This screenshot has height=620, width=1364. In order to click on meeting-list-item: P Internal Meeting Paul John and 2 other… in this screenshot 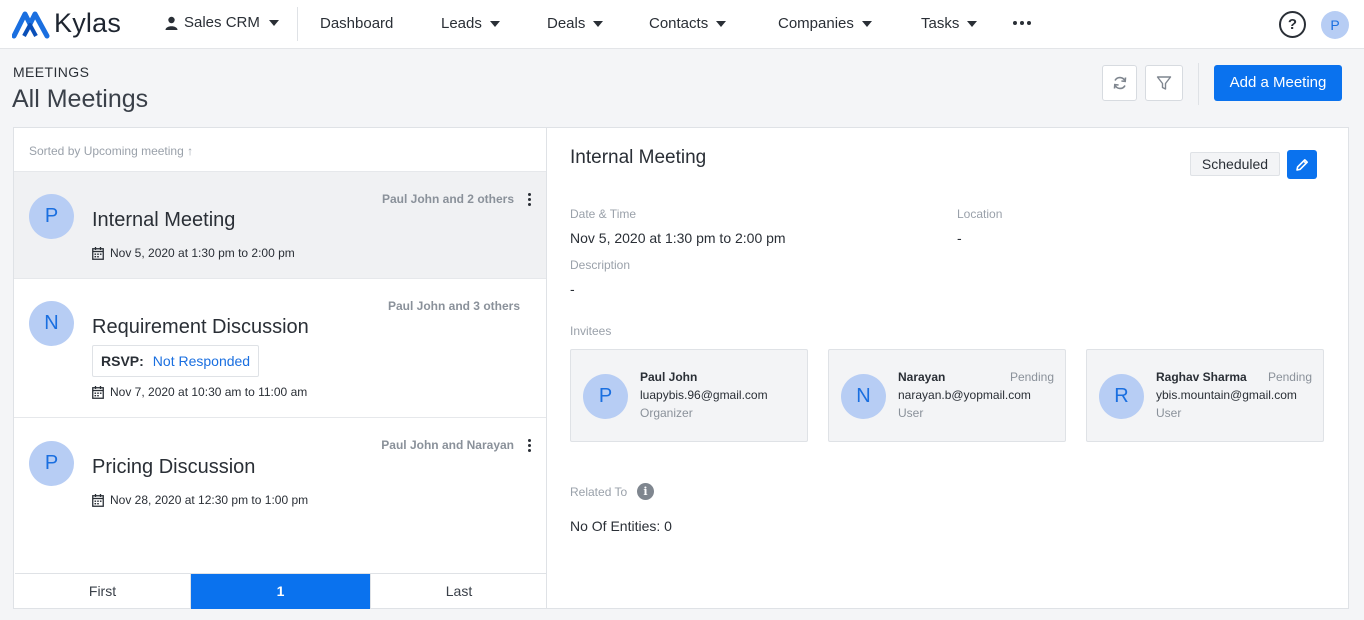, I will do `click(280, 225)`.